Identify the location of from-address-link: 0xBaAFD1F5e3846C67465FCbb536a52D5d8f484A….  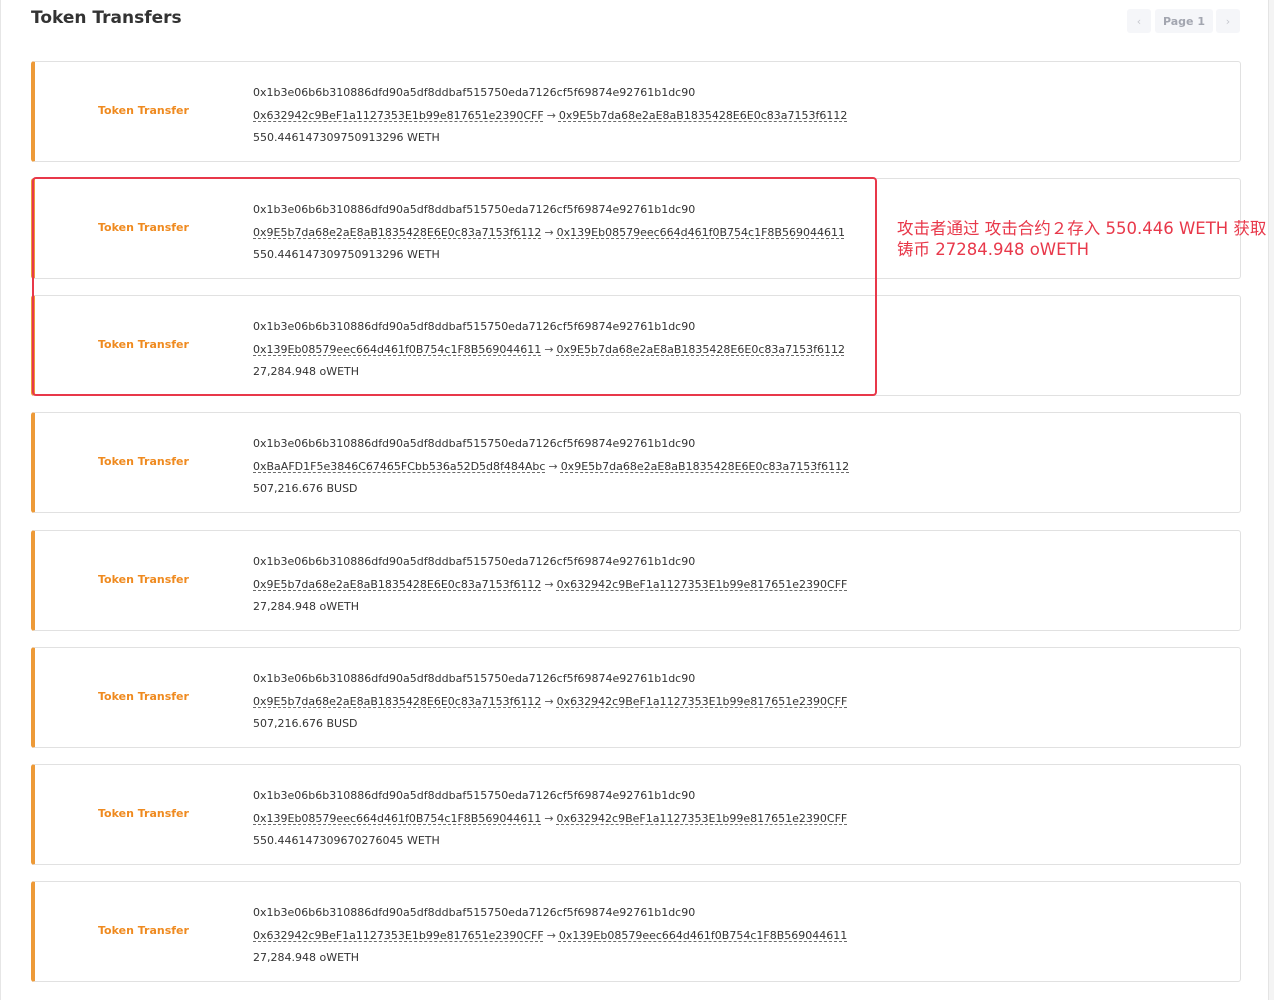
(399, 466).